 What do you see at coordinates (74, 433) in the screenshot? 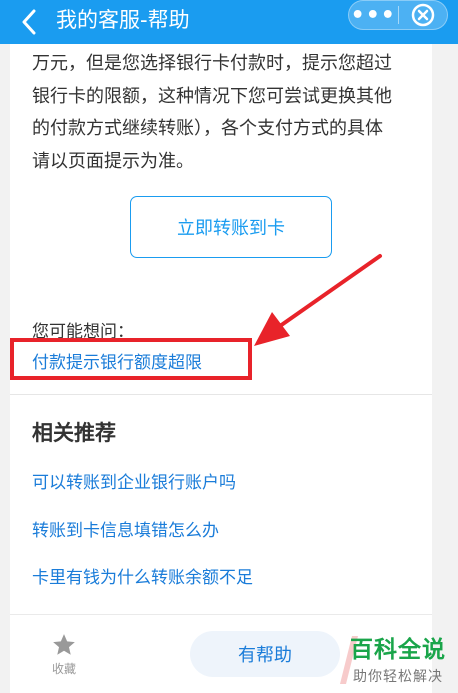
I see `recommend-title: 相关推荐` at bounding box center [74, 433].